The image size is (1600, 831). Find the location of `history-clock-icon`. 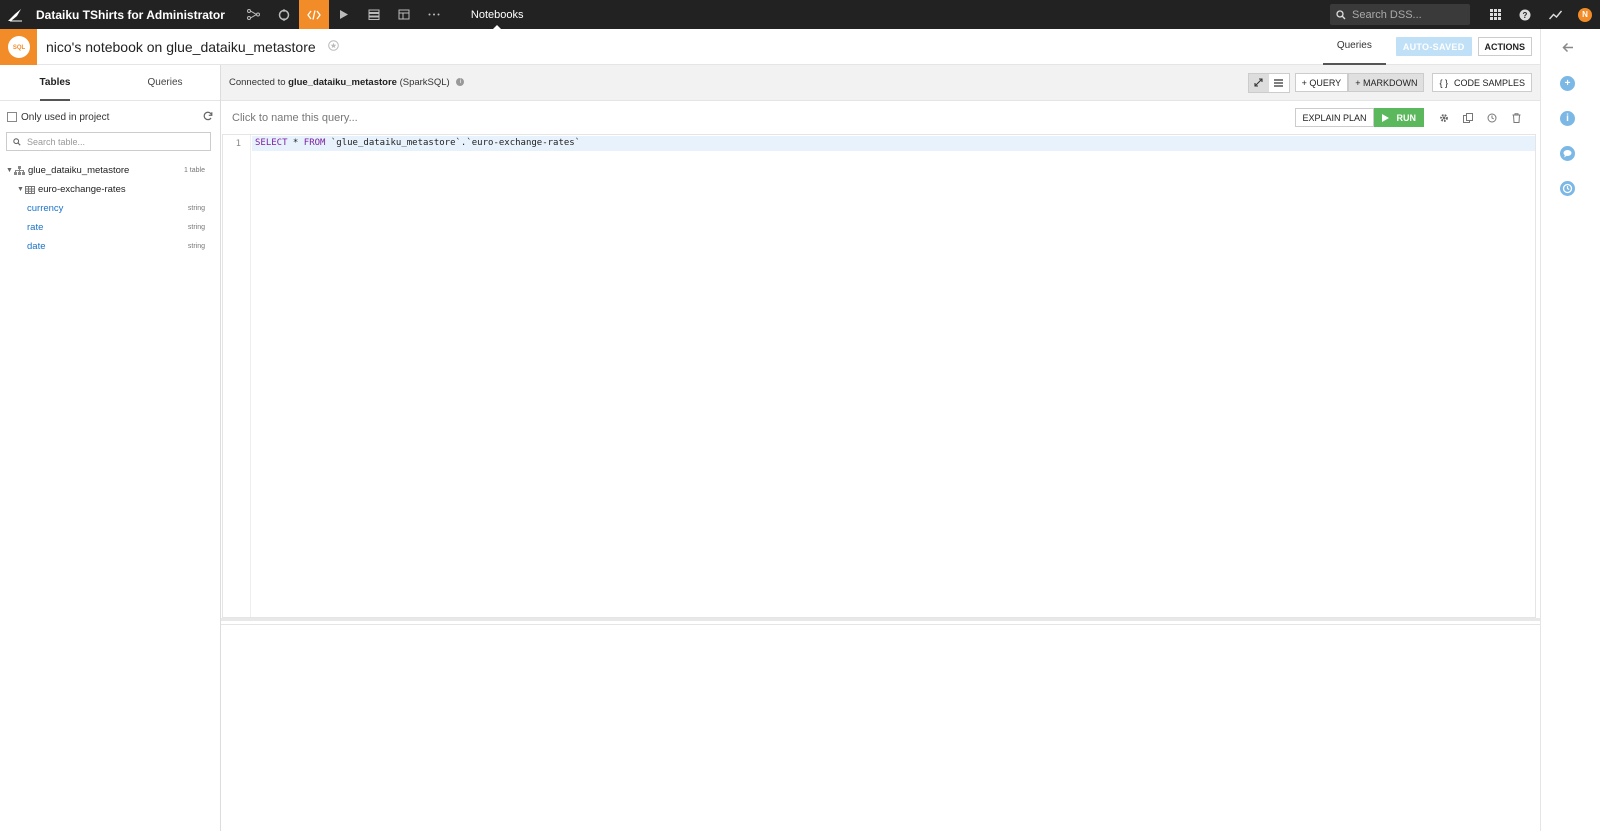

history-clock-icon is located at coordinates (1567, 188).